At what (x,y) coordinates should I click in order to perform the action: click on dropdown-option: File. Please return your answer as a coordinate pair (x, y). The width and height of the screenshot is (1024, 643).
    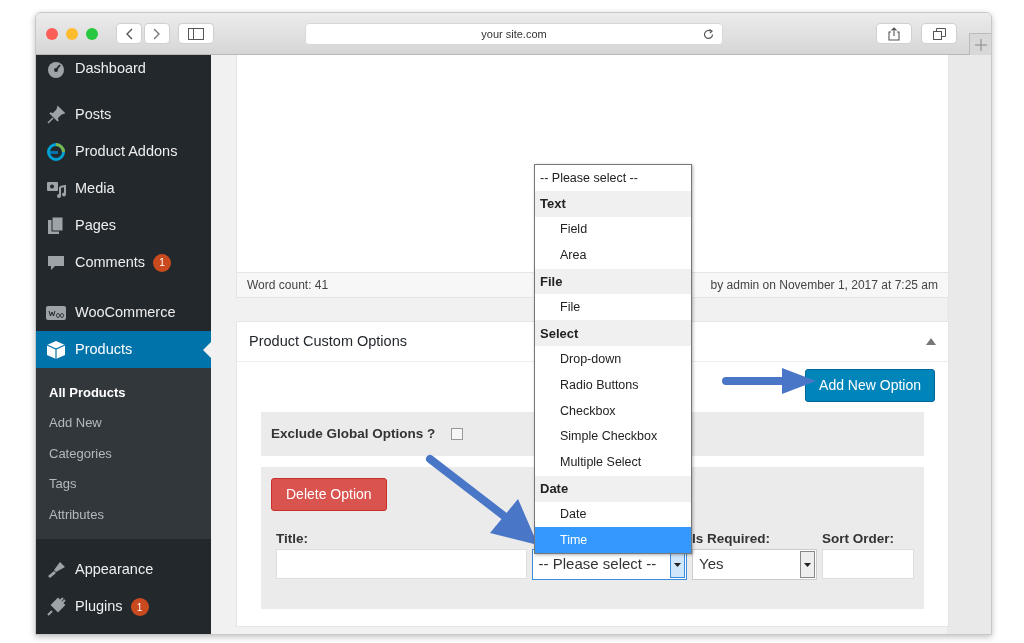
    Looking at the image, I should click on (613, 307).